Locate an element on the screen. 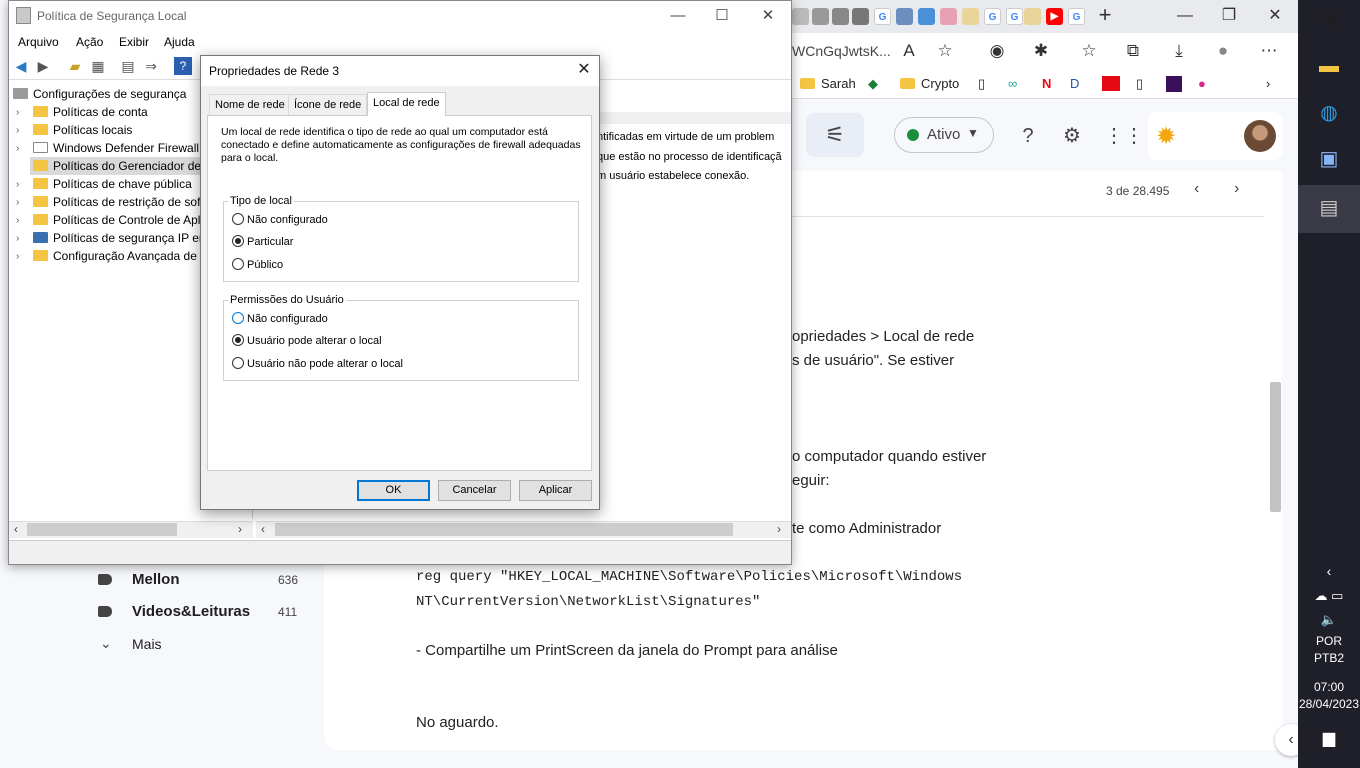  profile-icon: ● is located at coordinates (1223, 51).